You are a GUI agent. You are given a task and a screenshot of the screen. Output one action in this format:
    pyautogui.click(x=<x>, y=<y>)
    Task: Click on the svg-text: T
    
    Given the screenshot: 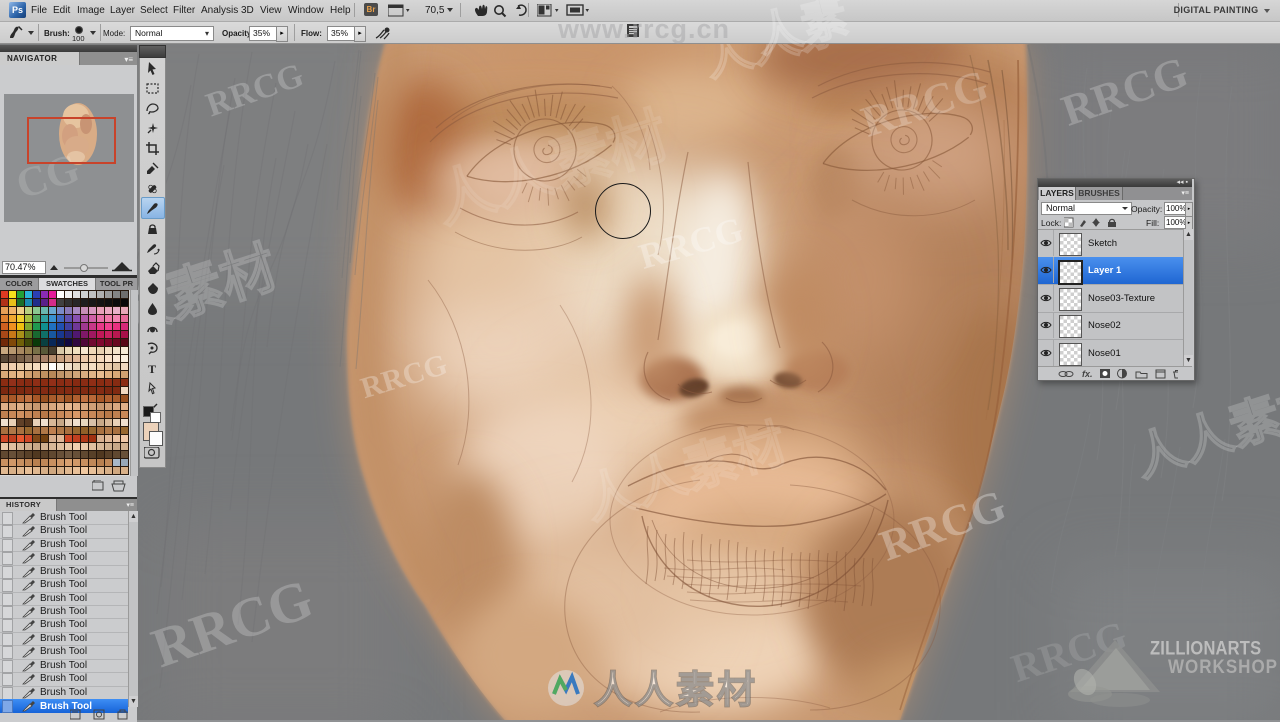 What is the action you would take?
    pyautogui.click(x=152, y=369)
    